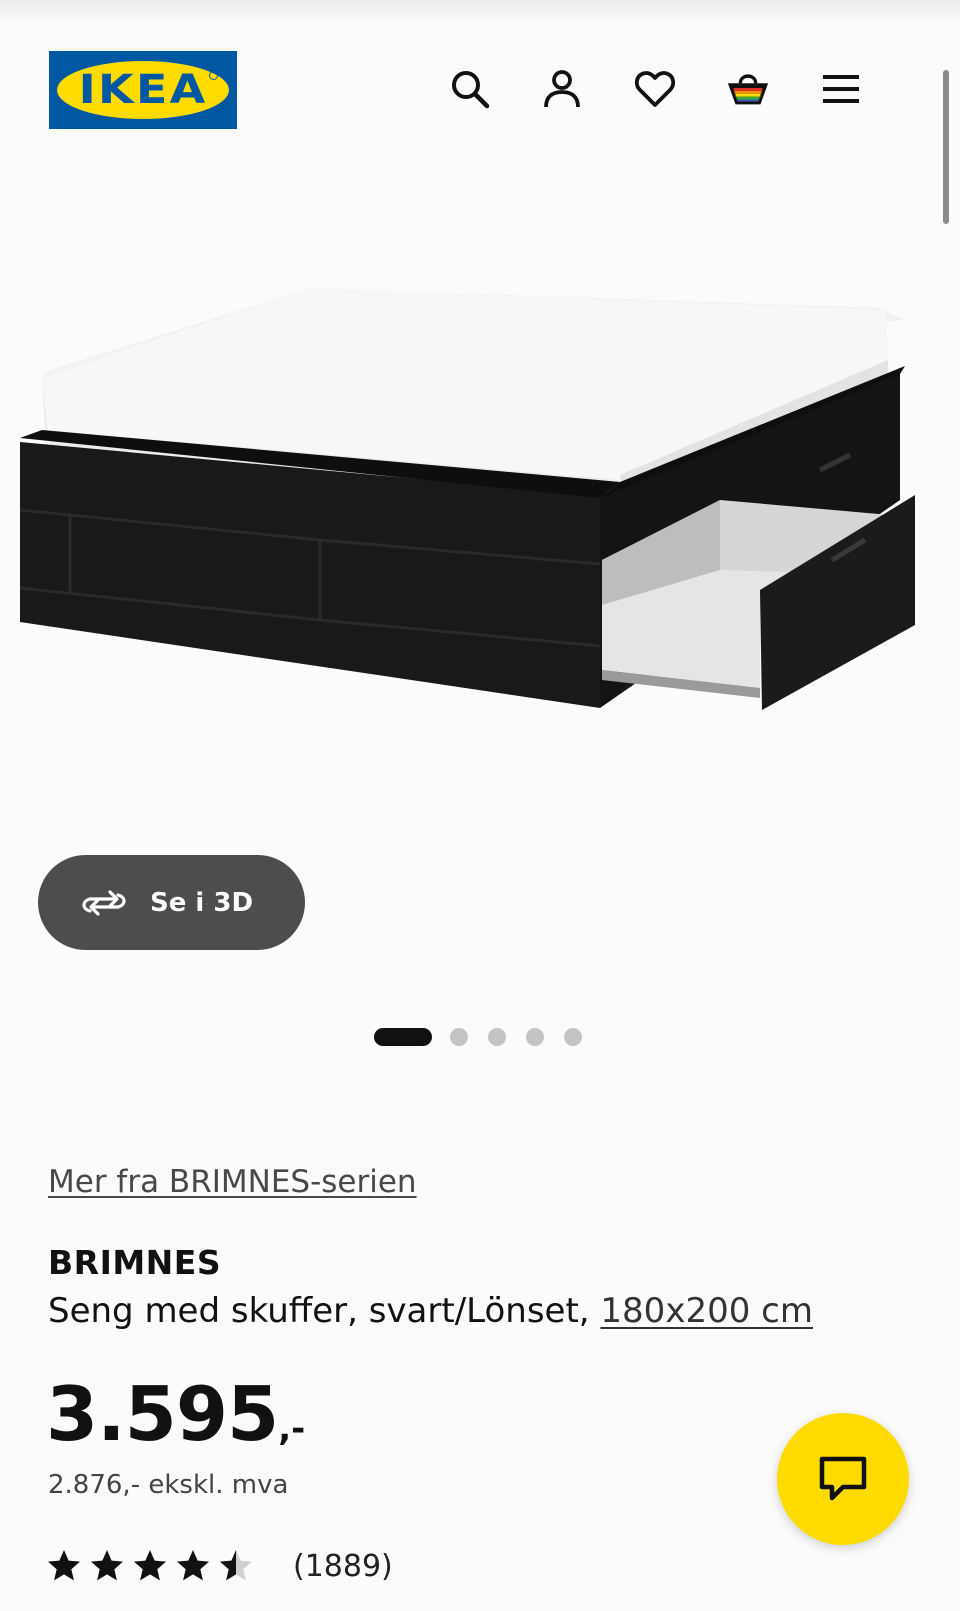 This screenshot has width=960, height=1611. I want to click on product-rating: (1889), so click(219, 1566).